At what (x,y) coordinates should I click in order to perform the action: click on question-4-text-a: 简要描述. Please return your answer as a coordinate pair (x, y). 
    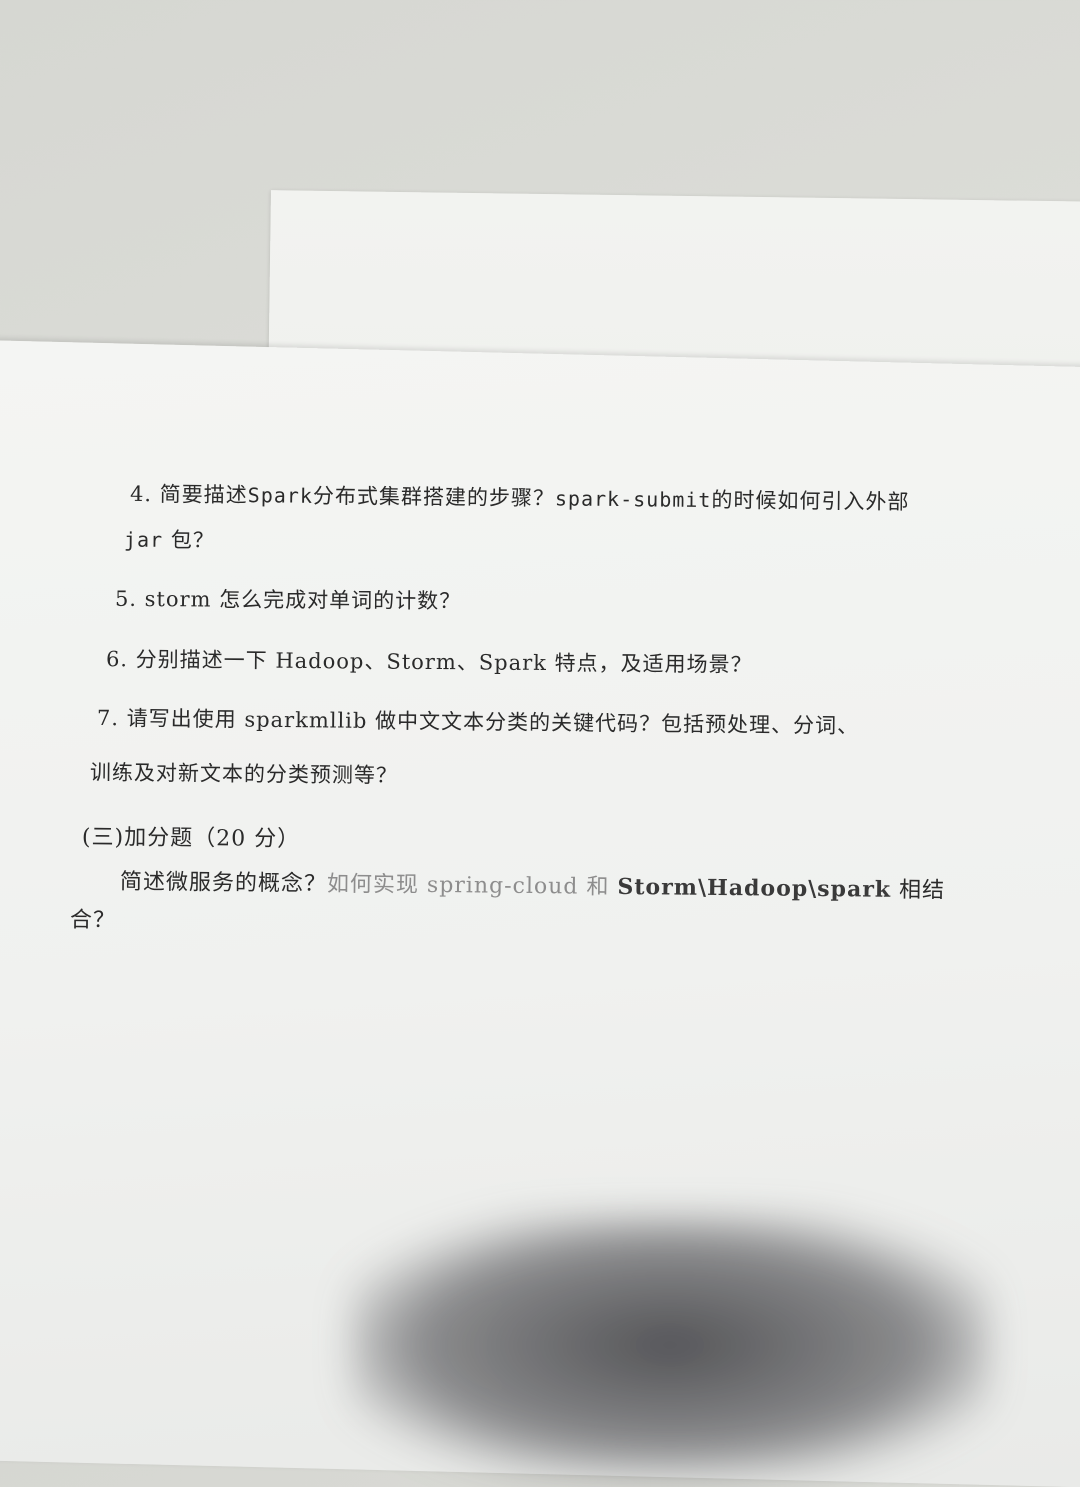
    Looking at the image, I should click on (203, 495).